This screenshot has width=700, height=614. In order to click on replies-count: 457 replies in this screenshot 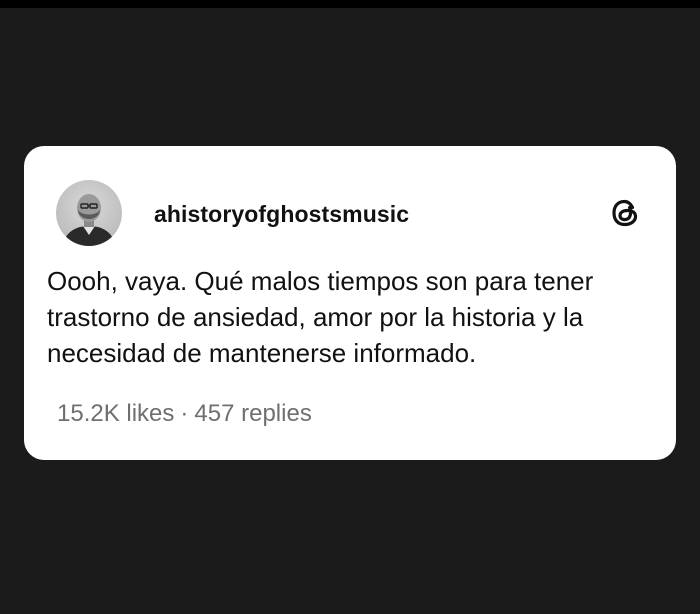, I will do `click(252, 413)`.